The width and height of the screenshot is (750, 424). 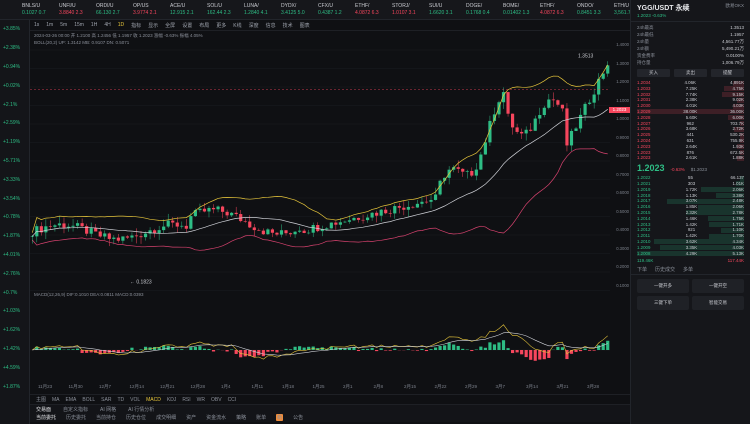 I want to click on bottom-tab: 交易面, so click(x=43, y=409).